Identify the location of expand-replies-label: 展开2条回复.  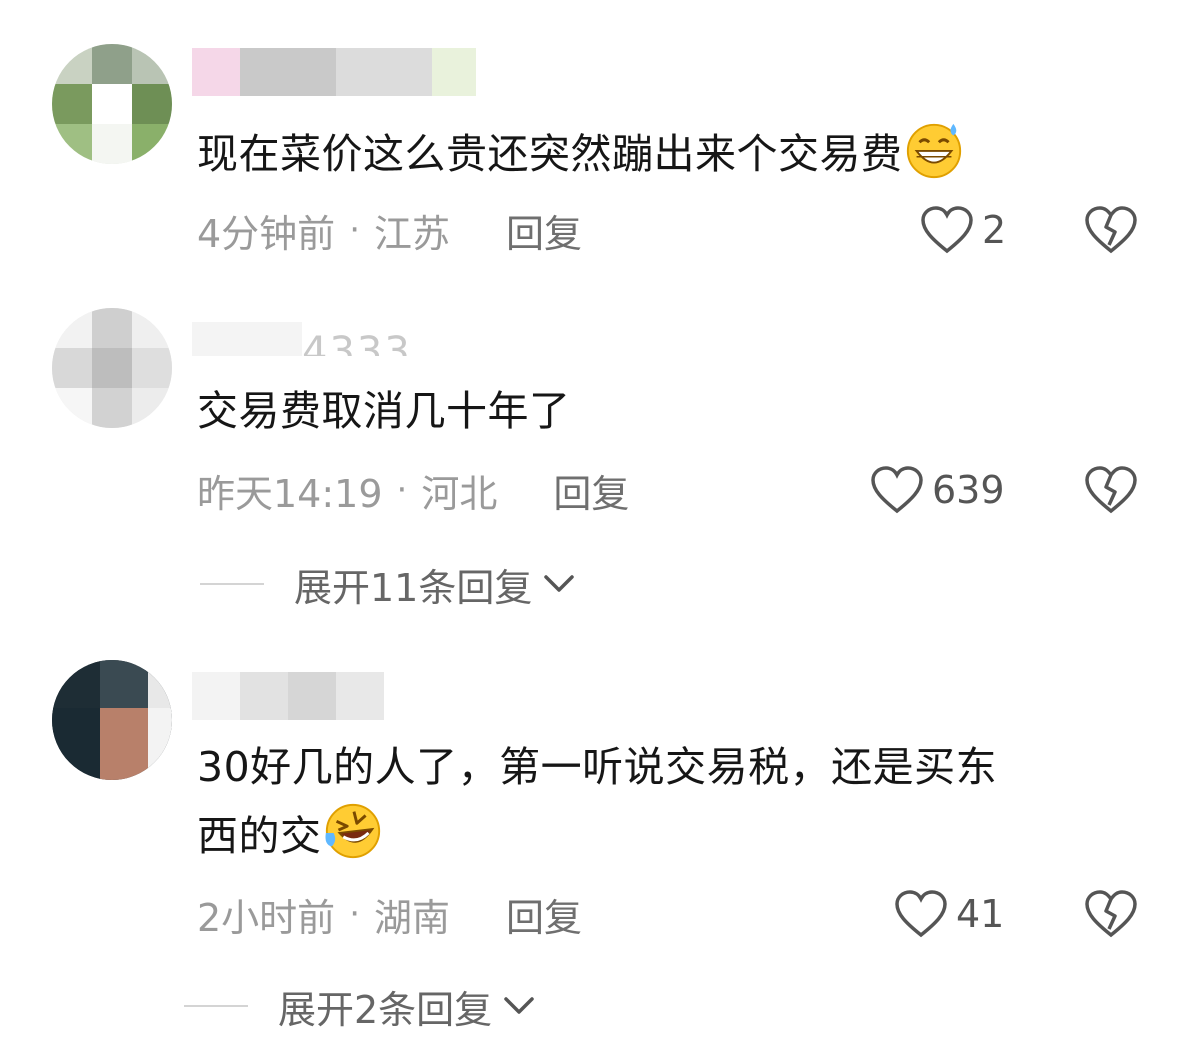
(385, 1009).